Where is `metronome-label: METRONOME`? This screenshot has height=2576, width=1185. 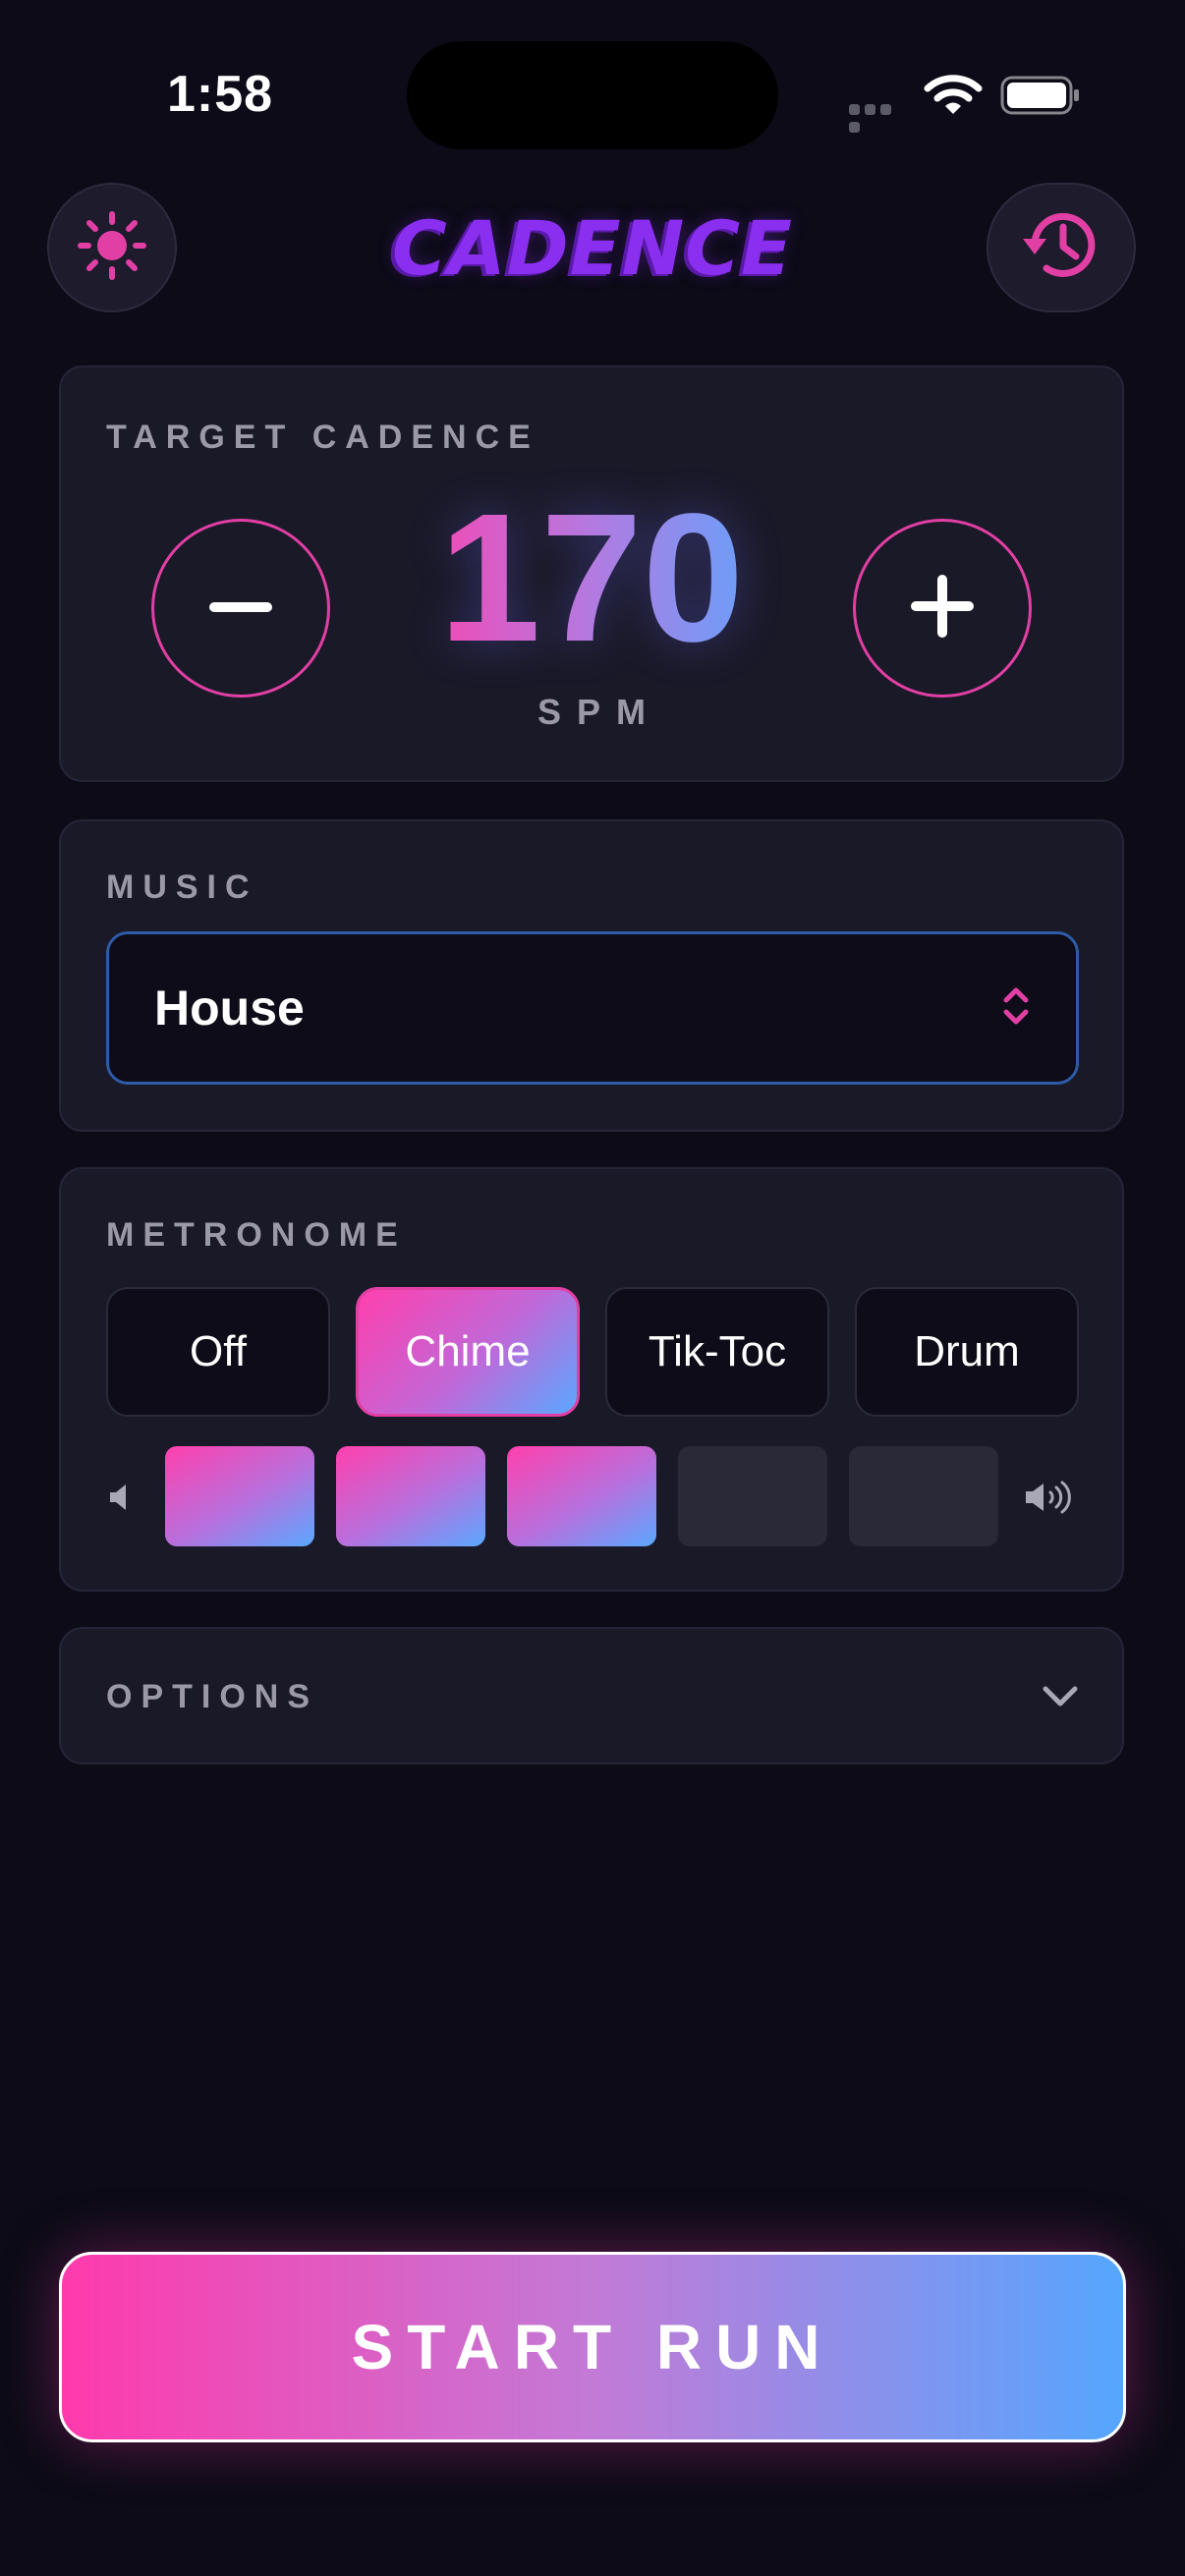 metronome-label: METRONOME is located at coordinates (256, 1235).